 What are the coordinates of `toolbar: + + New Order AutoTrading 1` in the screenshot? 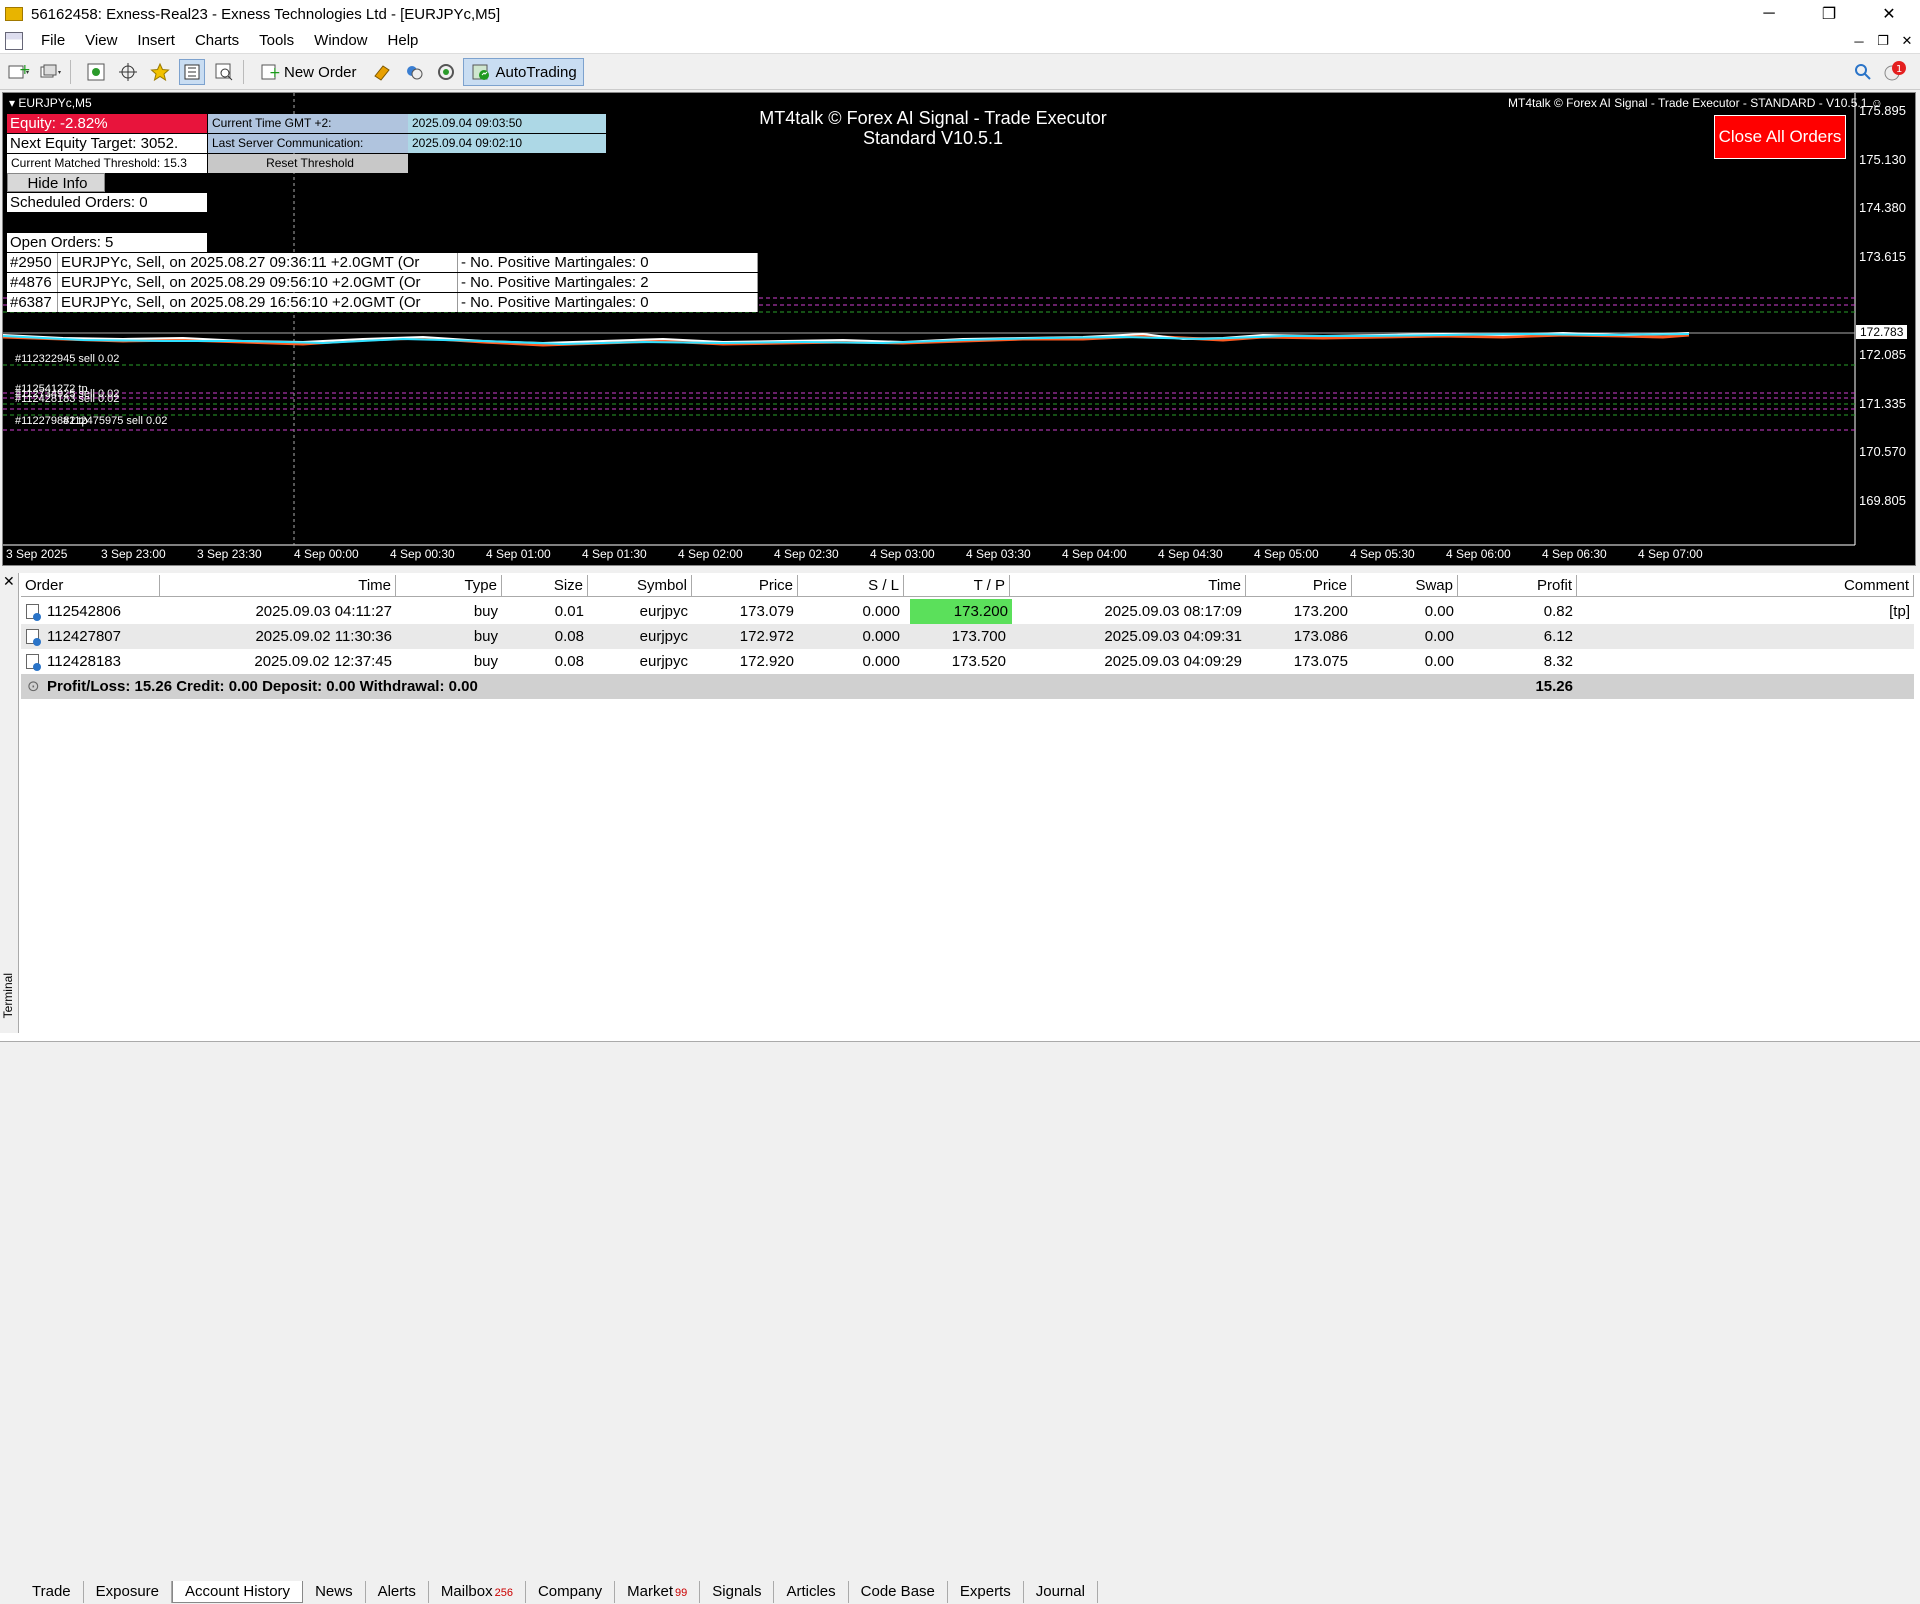 It's located at (960, 72).